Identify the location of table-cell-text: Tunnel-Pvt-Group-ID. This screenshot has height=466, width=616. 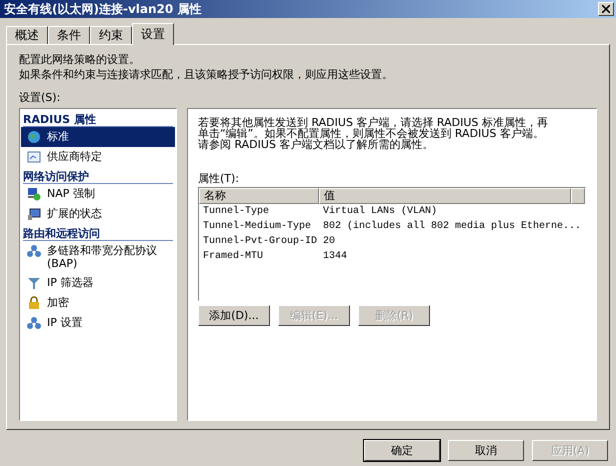
(260, 241).